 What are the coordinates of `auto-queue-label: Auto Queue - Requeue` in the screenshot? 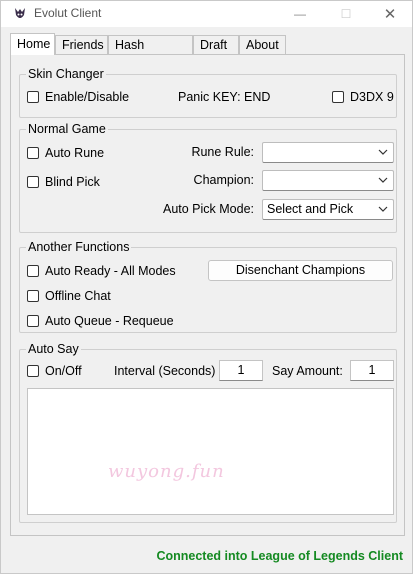 It's located at (109, 321).